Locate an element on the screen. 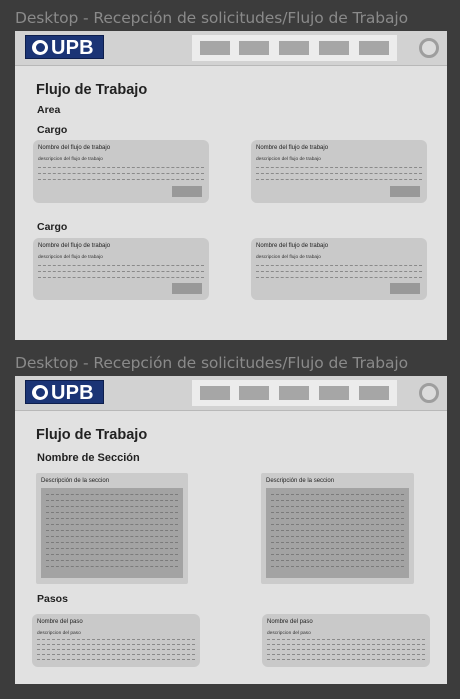 Image resolution: width=460 pixels, height=699 pixels. top-navigation-bar: UPB is located at coordinates (231, 48).